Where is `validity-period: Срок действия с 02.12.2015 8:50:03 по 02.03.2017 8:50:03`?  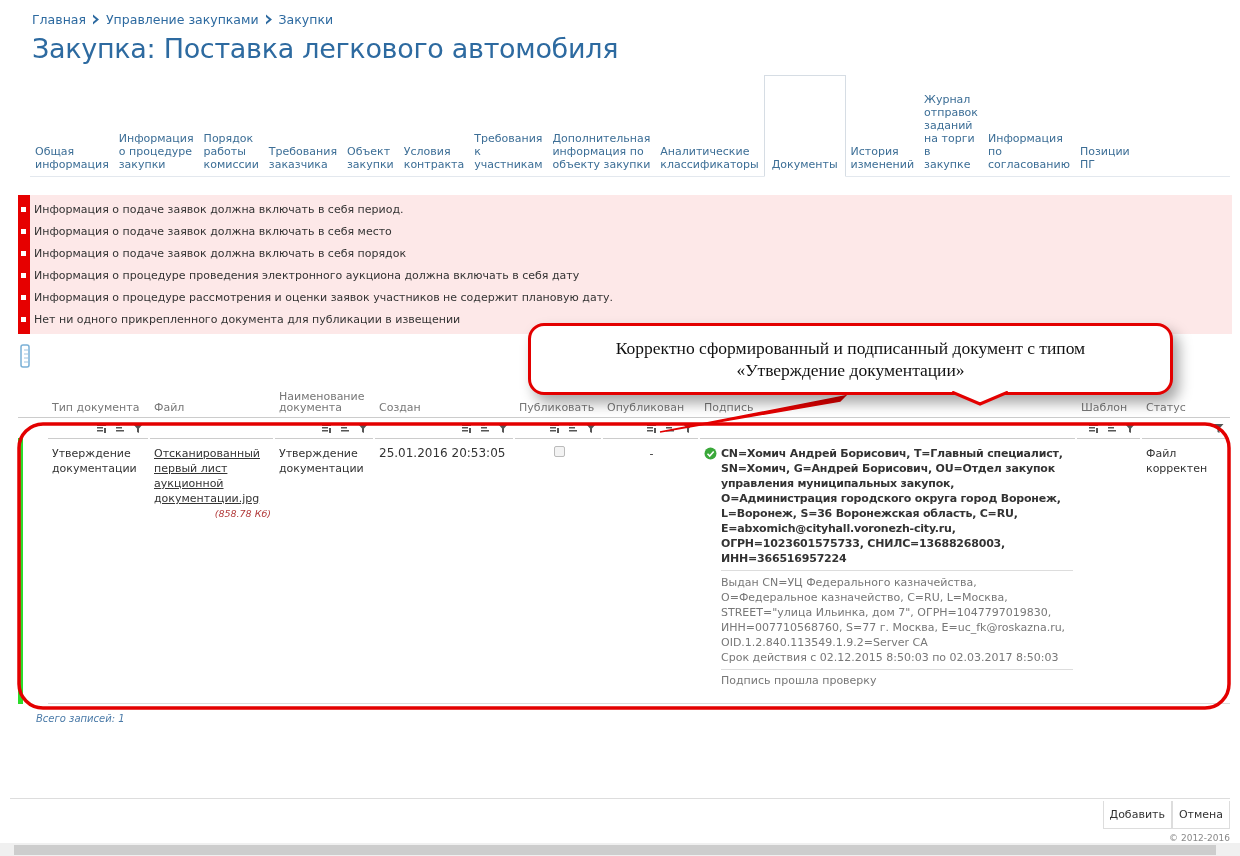
validity-period: Срок действия с 02.12.2015 8:50:03 по 02.03.2017 8:50:03 is located at coordinates (890, 657).